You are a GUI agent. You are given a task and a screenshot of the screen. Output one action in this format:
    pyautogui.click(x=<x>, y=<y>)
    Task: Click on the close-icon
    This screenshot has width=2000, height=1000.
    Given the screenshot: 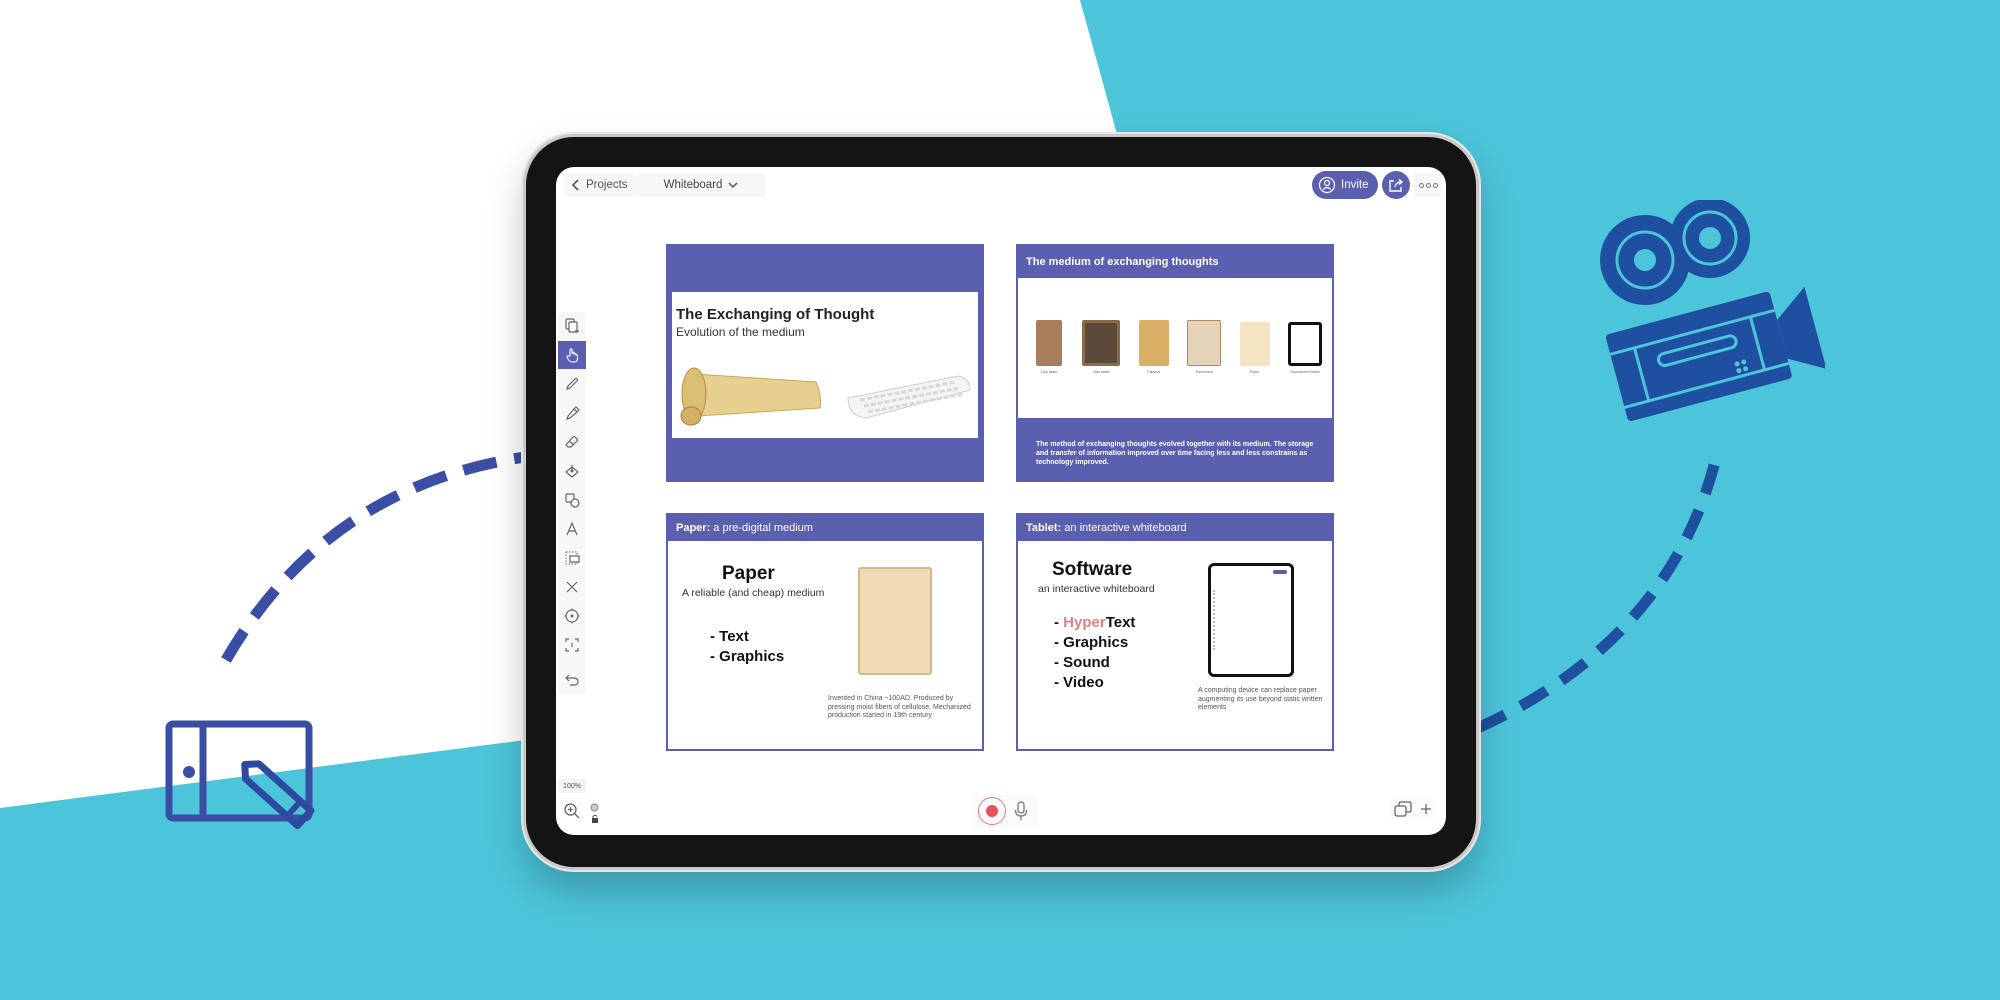 What is the action you would take?
    pyautogui.click(x=572, y=587)
    